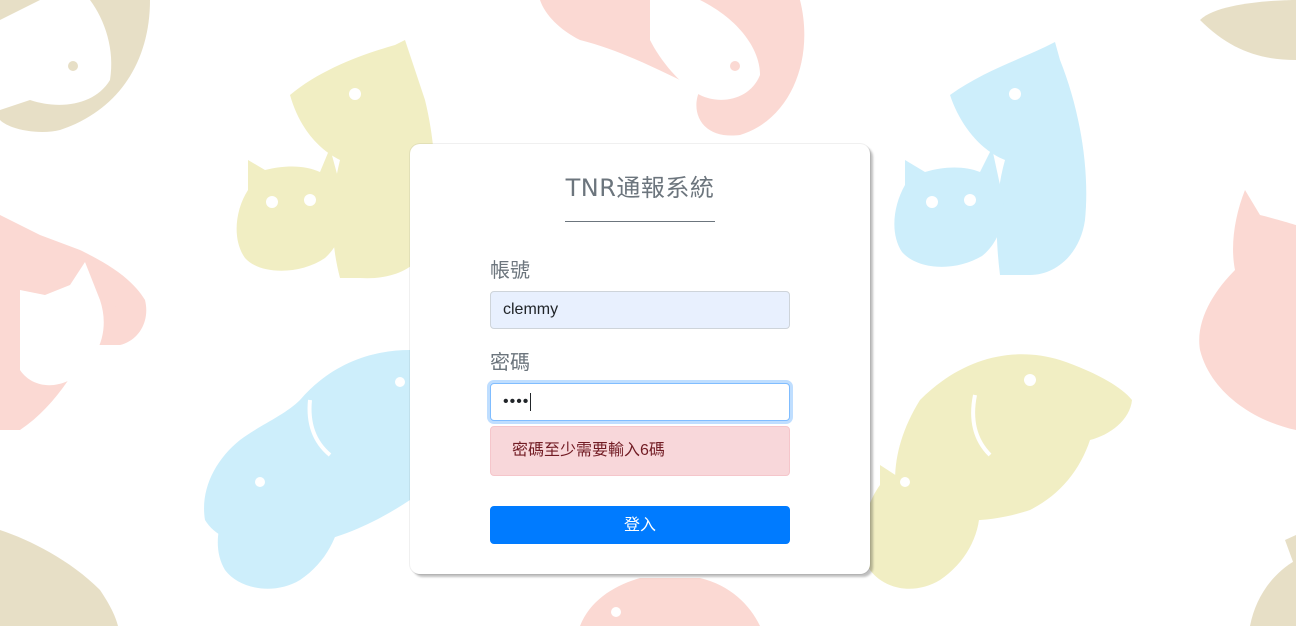 The height and width of the screenshot is (626, 1296). What do you see at coordinates (510, 362) in the screenshot?
I see `password-label: 密碼` at bounding box center [510, 362].